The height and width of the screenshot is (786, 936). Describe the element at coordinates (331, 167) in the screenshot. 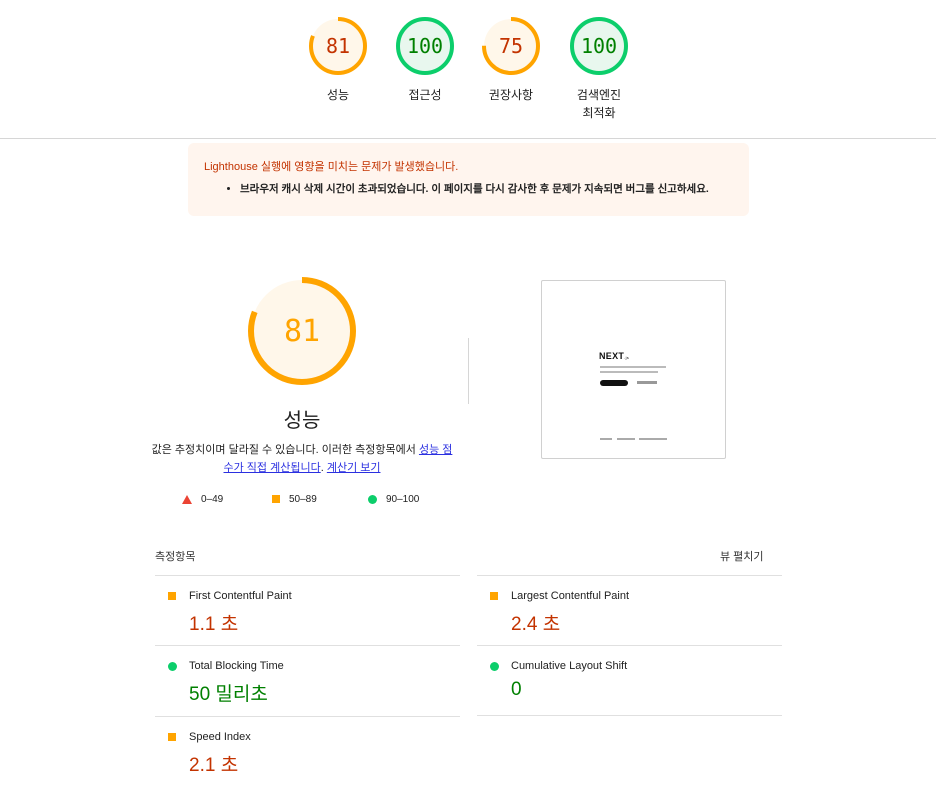

I see `warning-title: Lighthouse 실행에 영향을 미치는 문제가 발생했습니다.` at that location.